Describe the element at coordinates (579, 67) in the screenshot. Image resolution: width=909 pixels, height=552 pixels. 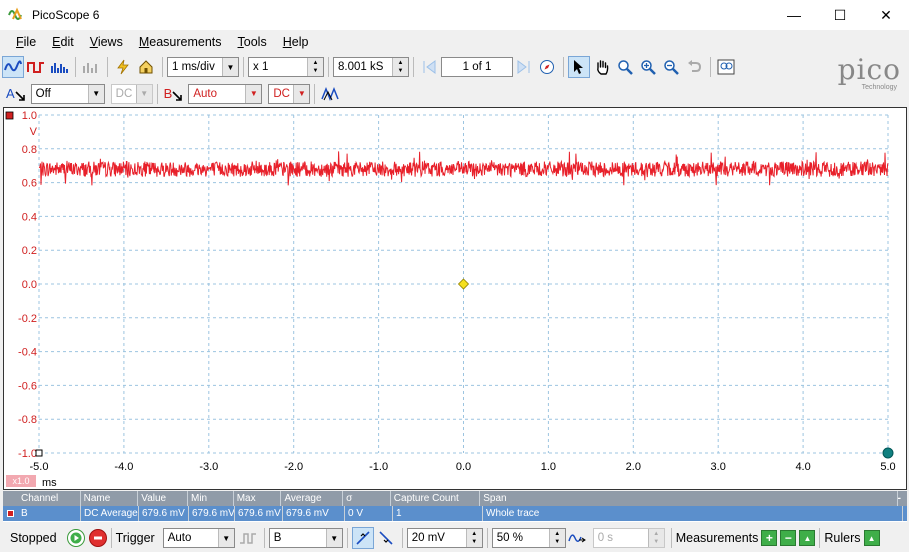
I see `pointer-tool-icon` at that location.